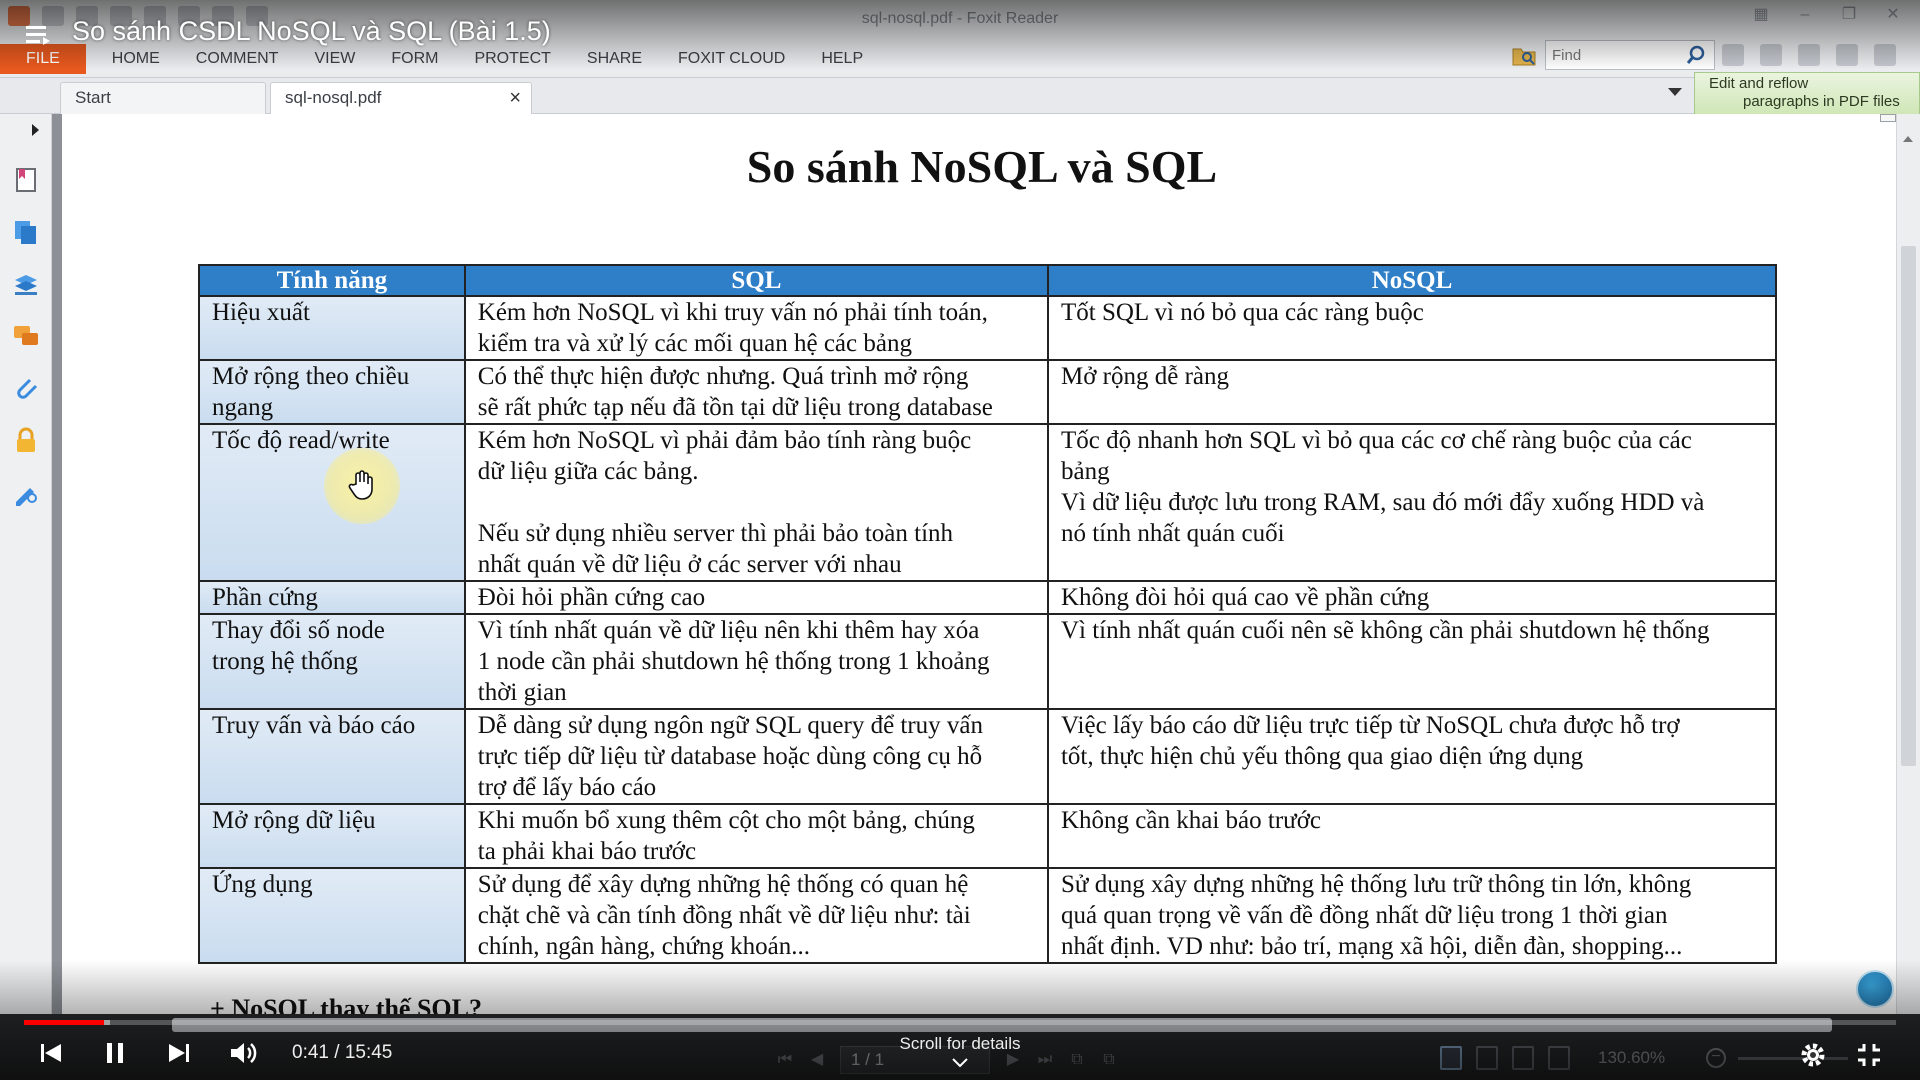 The height and width of the screenshot is (1080, 1920). Describe the element at coordinates (1908, 506) in the screenshot. I see `vertical-scroll-thumb` at that location.